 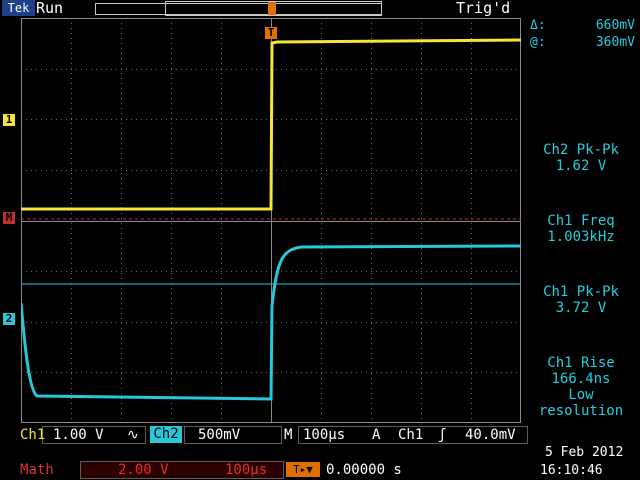 I want to click on measurement-note: Low, so click(x=581, y=395).